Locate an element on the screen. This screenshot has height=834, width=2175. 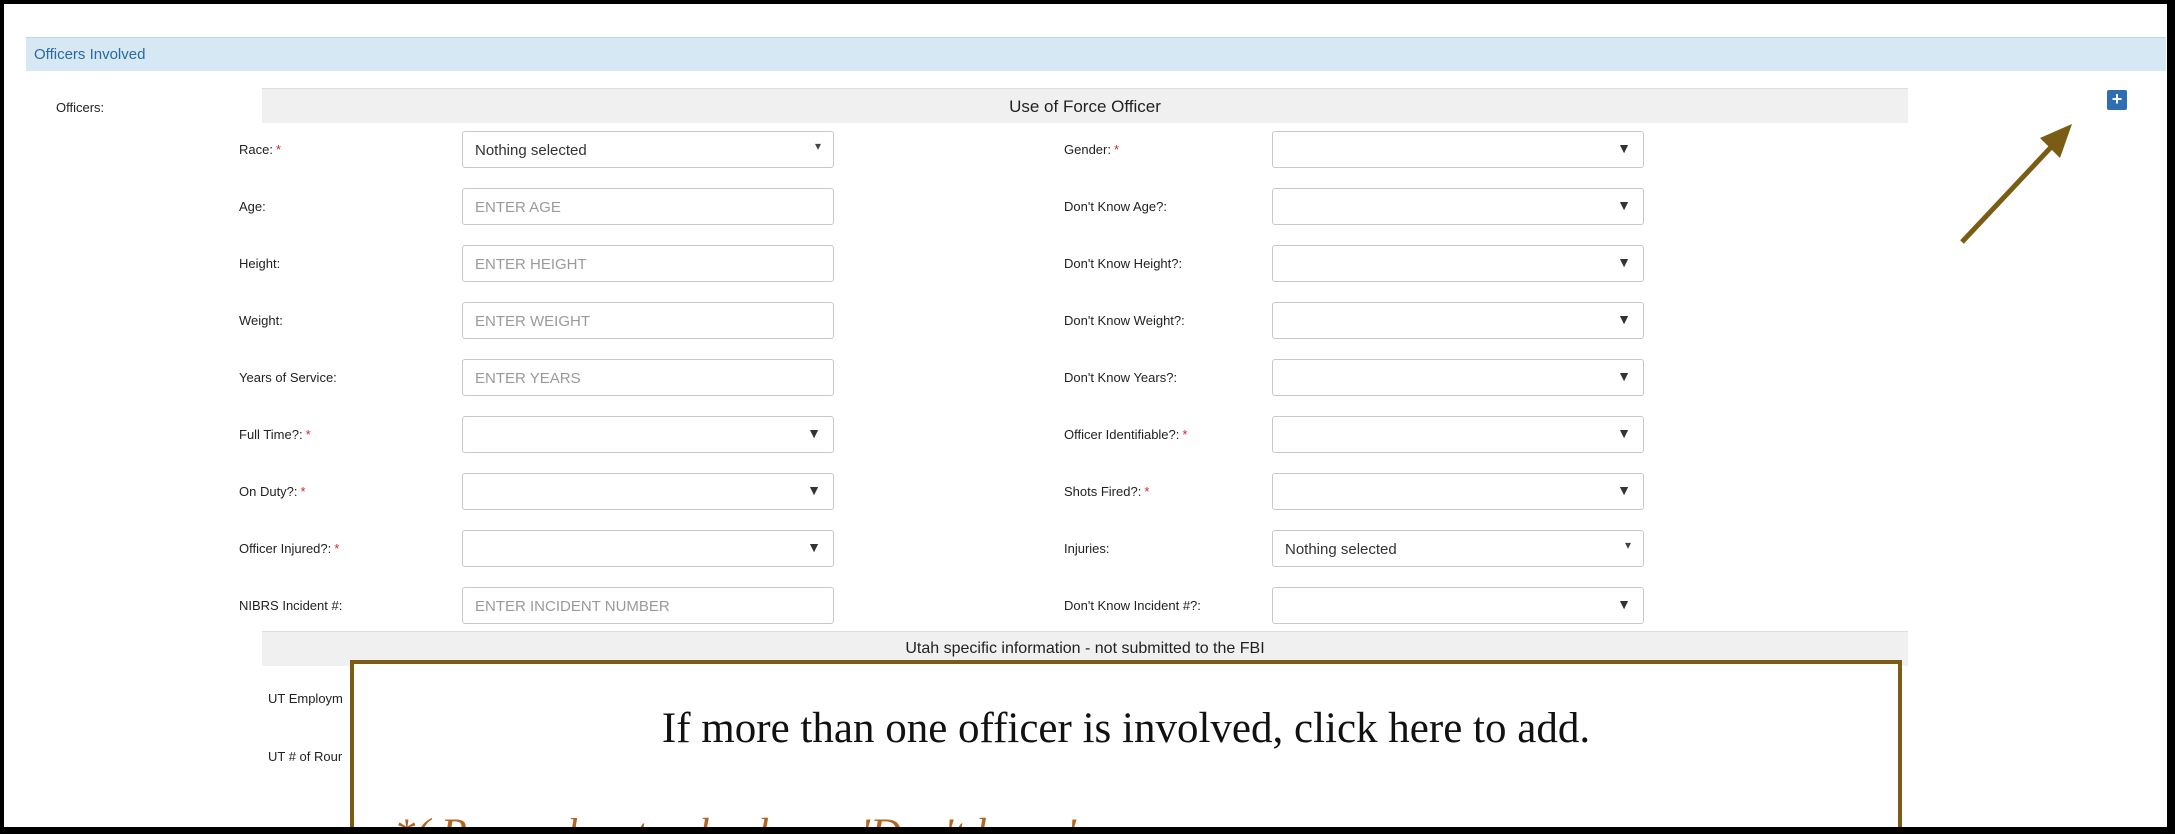
left-field-6-label-text: On Duty?: is located at coordinates (268, 491).